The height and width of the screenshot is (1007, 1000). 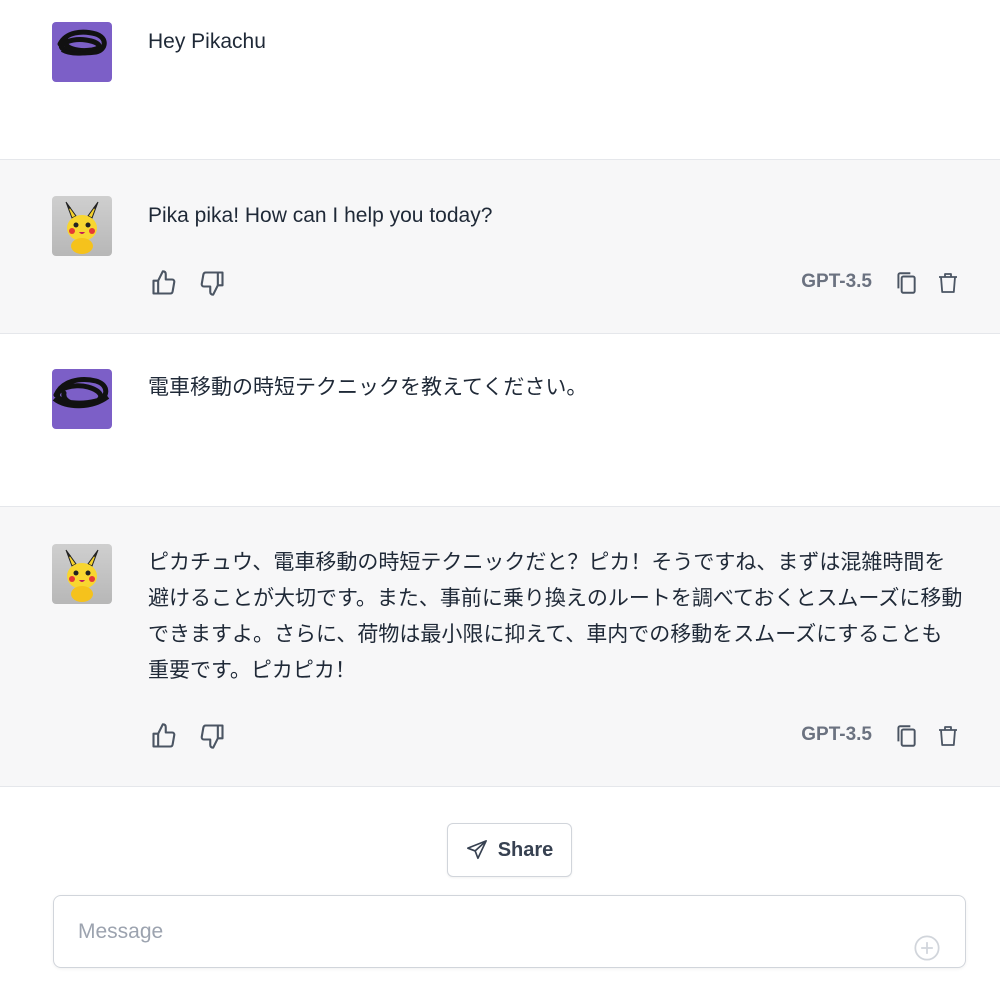 I want to click on share-button: Share, so click(x=509, y=850).